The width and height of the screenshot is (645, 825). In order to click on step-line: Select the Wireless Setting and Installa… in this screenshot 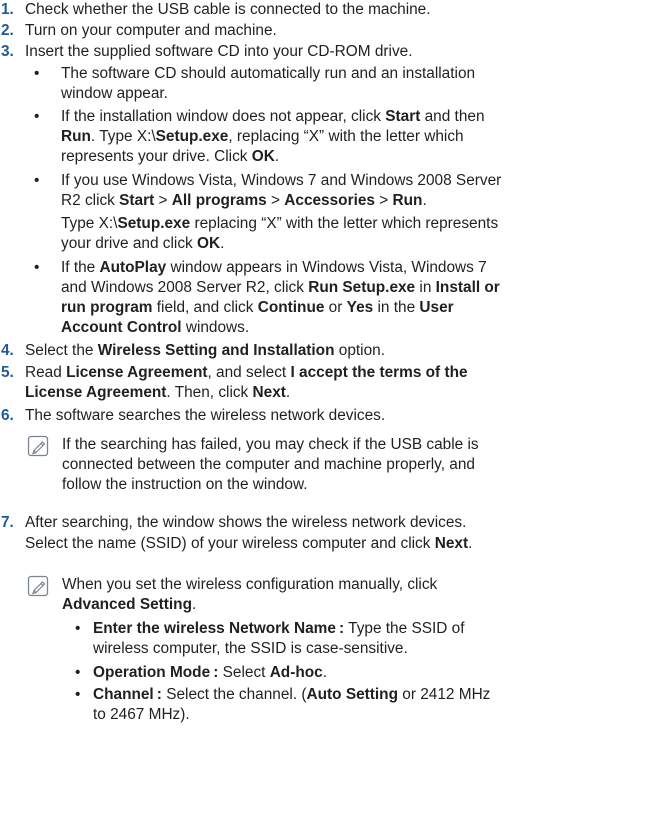, I will do `click(205, 350)`.